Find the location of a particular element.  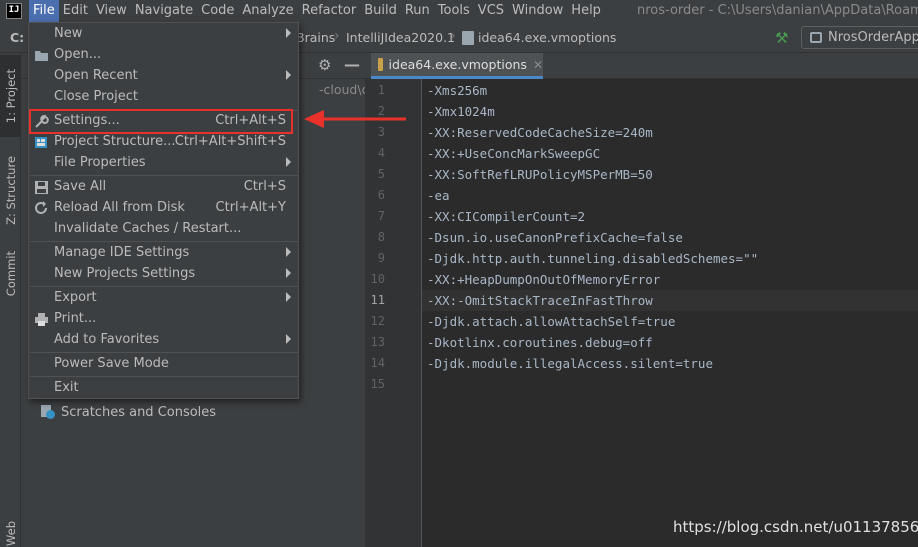

code-line: -XX:CICompilerCount=2 is located at coordinates (506, 216).